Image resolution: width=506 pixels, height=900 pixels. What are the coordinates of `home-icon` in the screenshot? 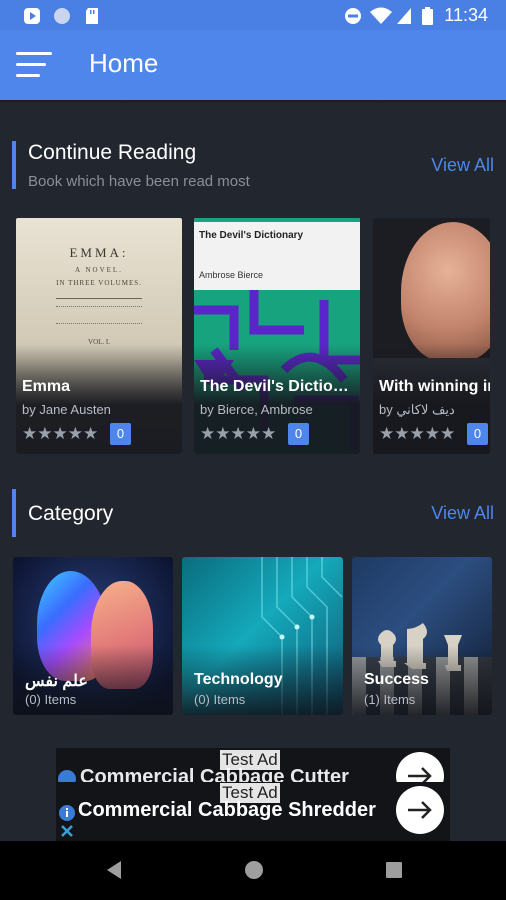 It's located at (254, 870).